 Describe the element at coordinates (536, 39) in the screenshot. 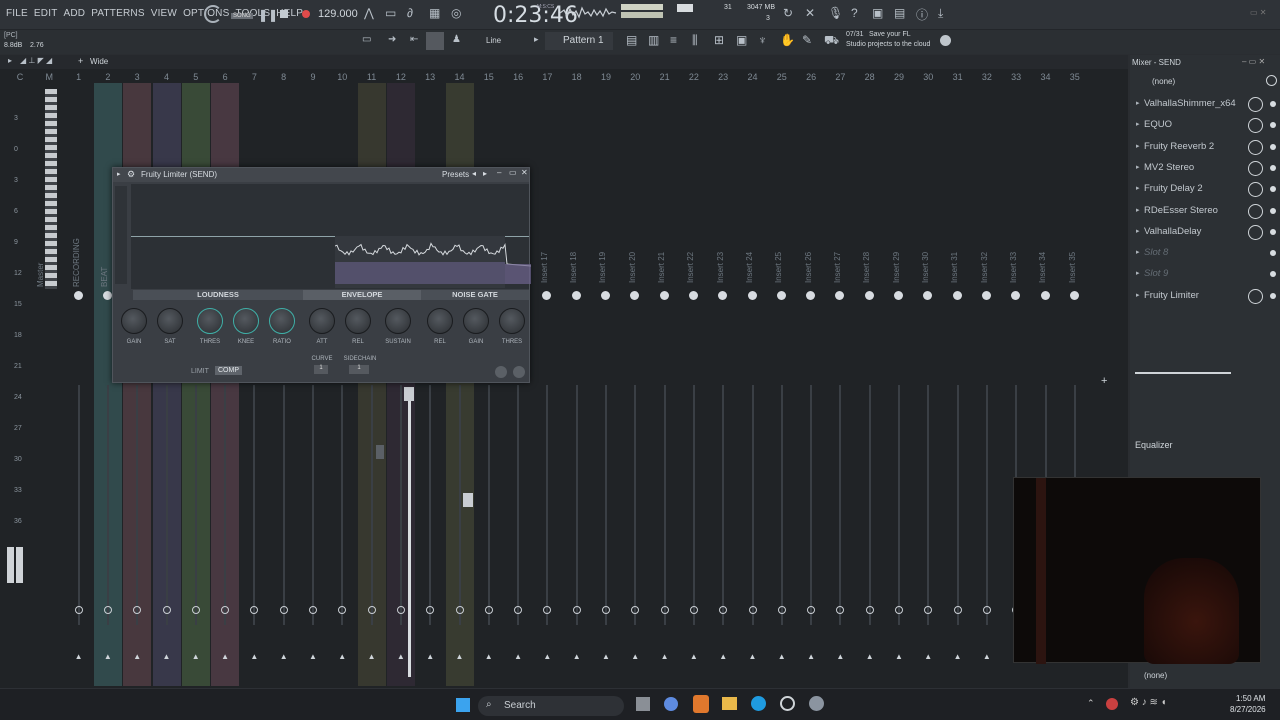

I see `pattern-play-icon: ▸` at that location.